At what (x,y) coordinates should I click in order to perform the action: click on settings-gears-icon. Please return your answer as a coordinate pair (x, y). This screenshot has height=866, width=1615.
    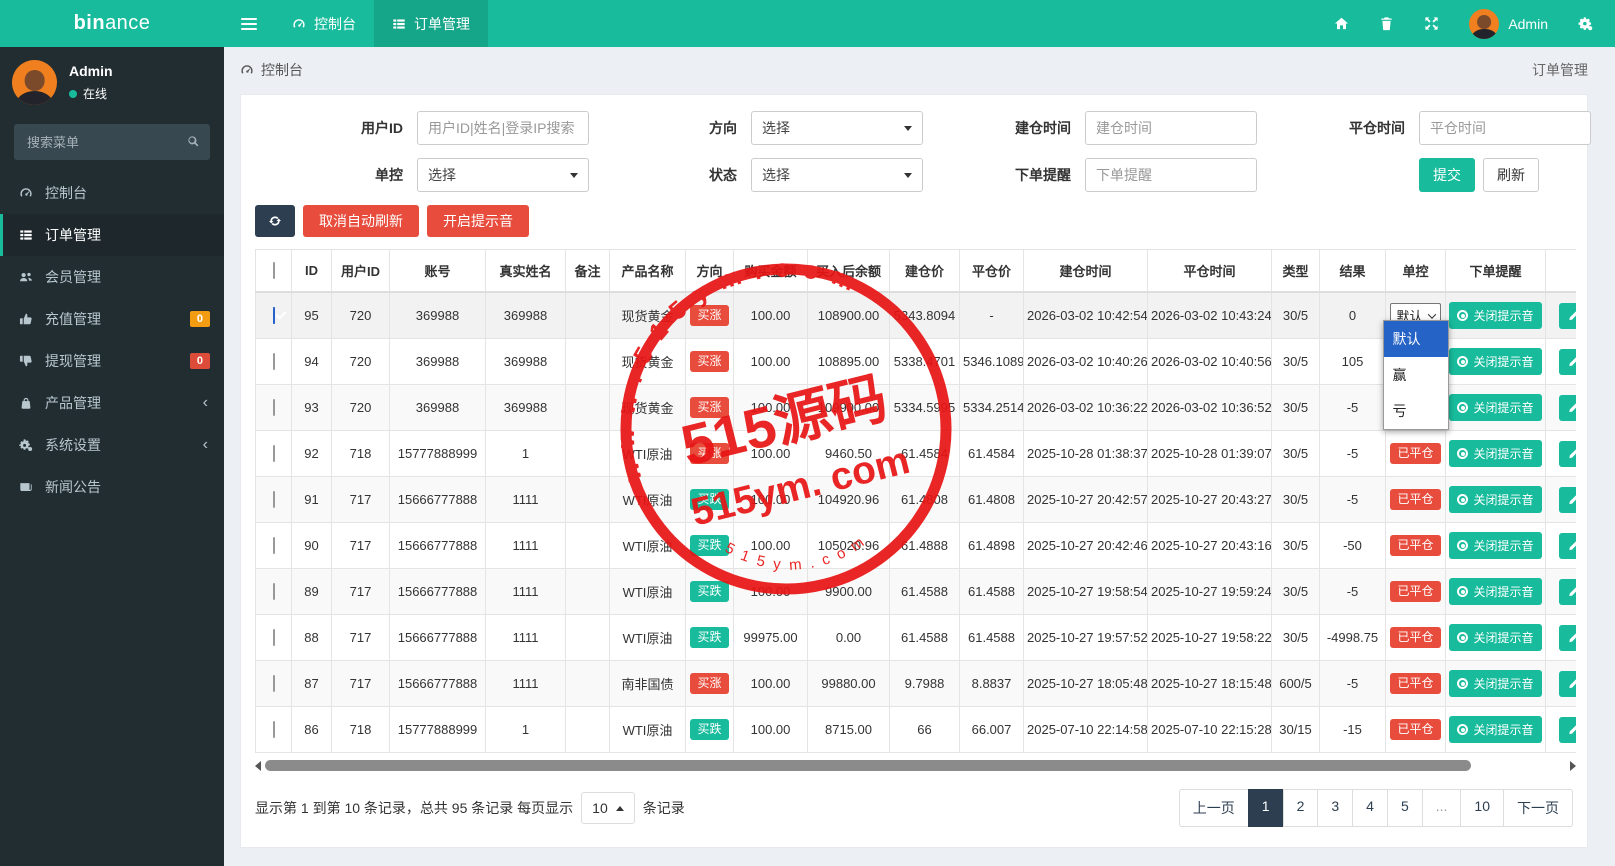
    Looking at the image, I should click on (1585, 23).